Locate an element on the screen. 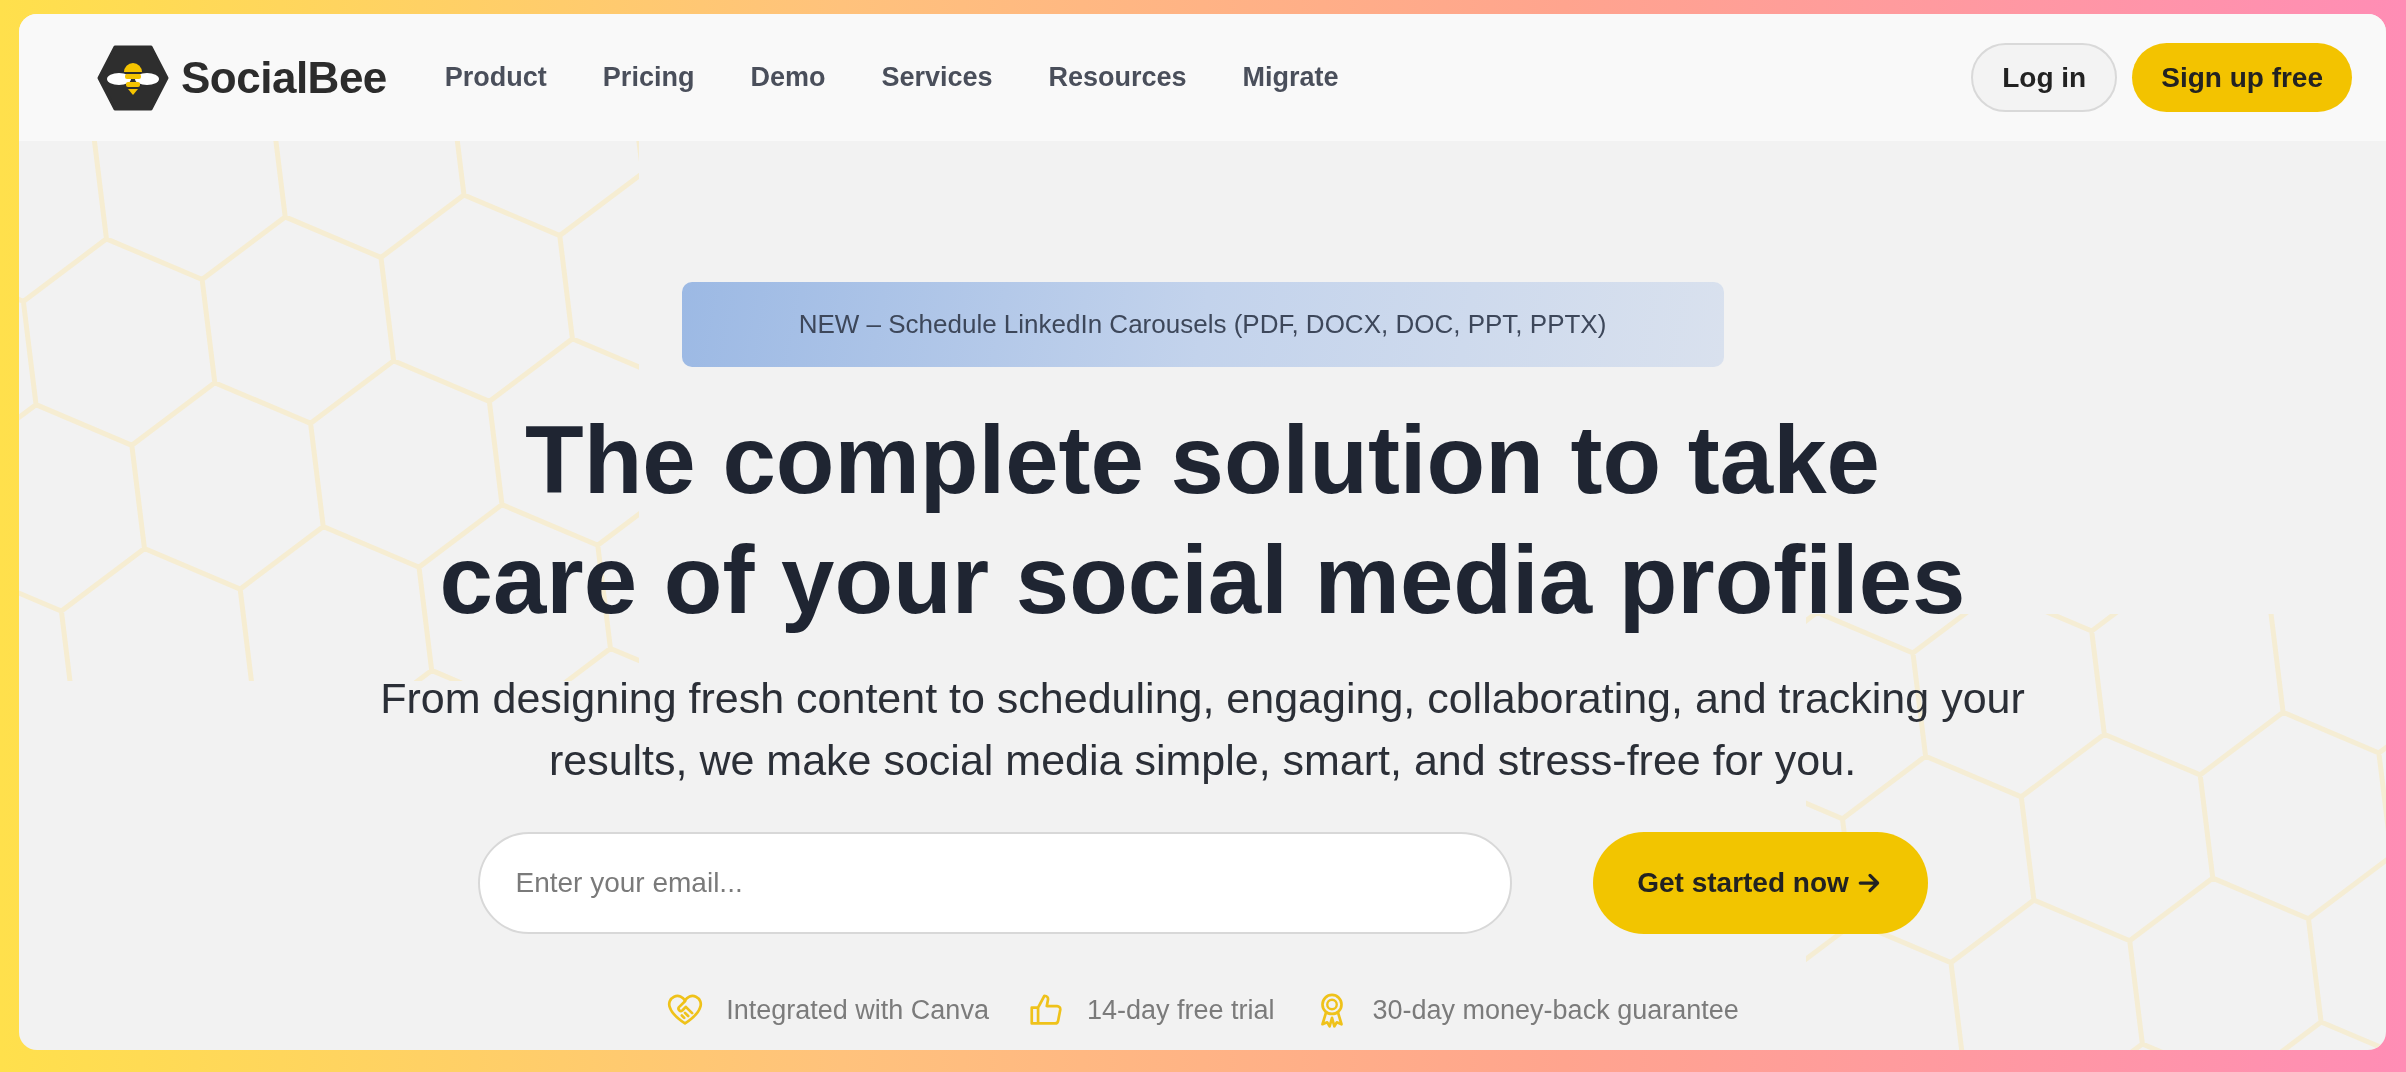  nav-link: Resources is located at coordinates (1117, 77).